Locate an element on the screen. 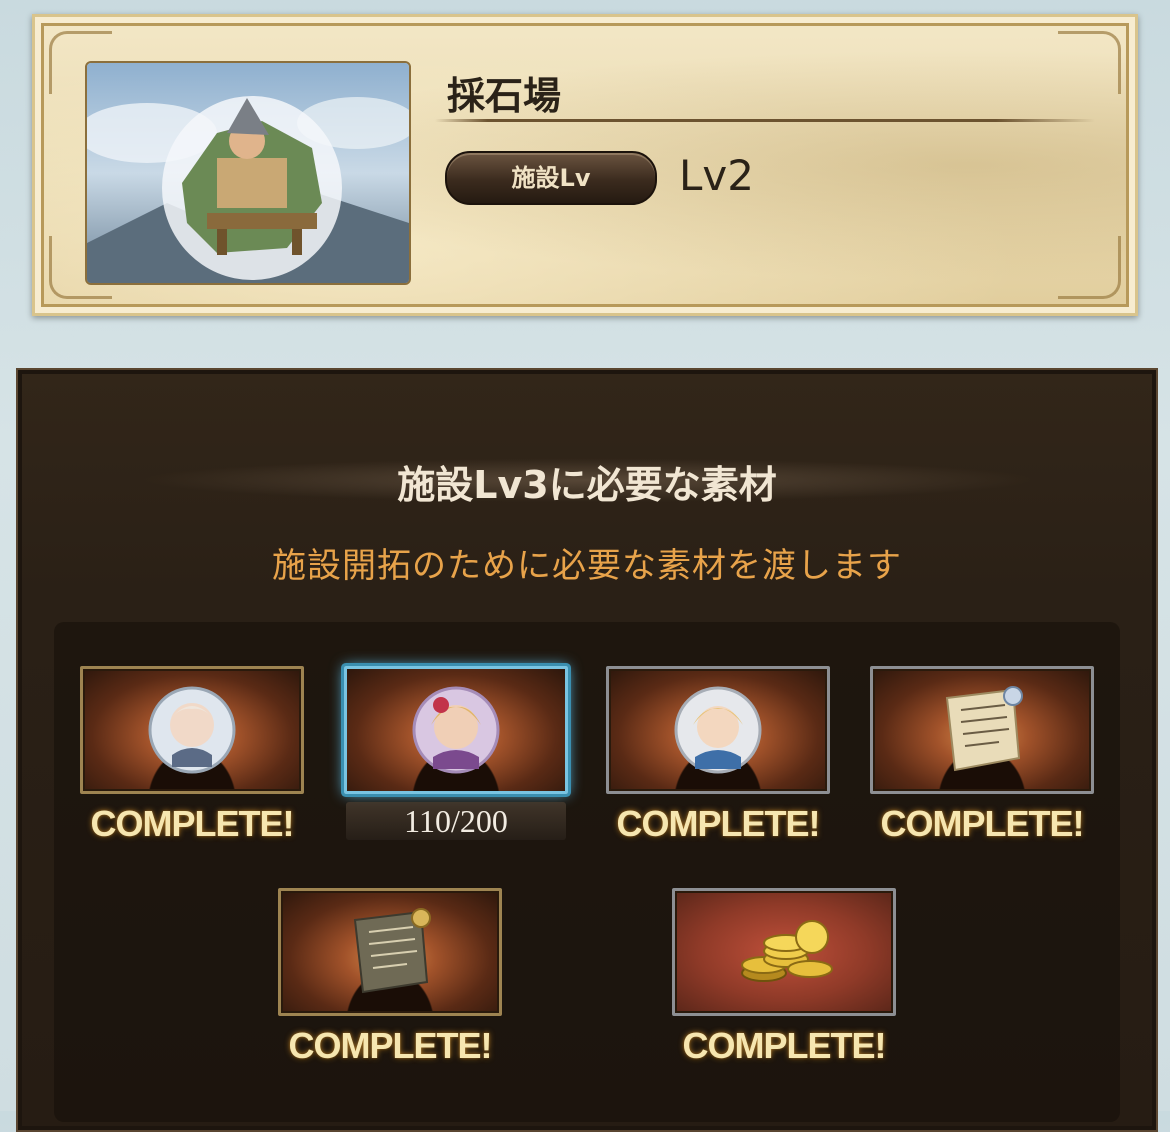 The image size is (1170, 1132). materials-title: 施設Lv3に必要な素材 is located at coordinates (587, 485).